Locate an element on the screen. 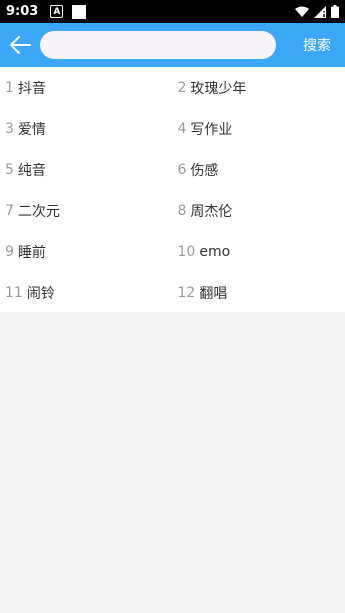 This screenshot has width=345, height=613. hot-search-row: 7 二次元 8 周杰伦 is located at coordinates (172, 210).